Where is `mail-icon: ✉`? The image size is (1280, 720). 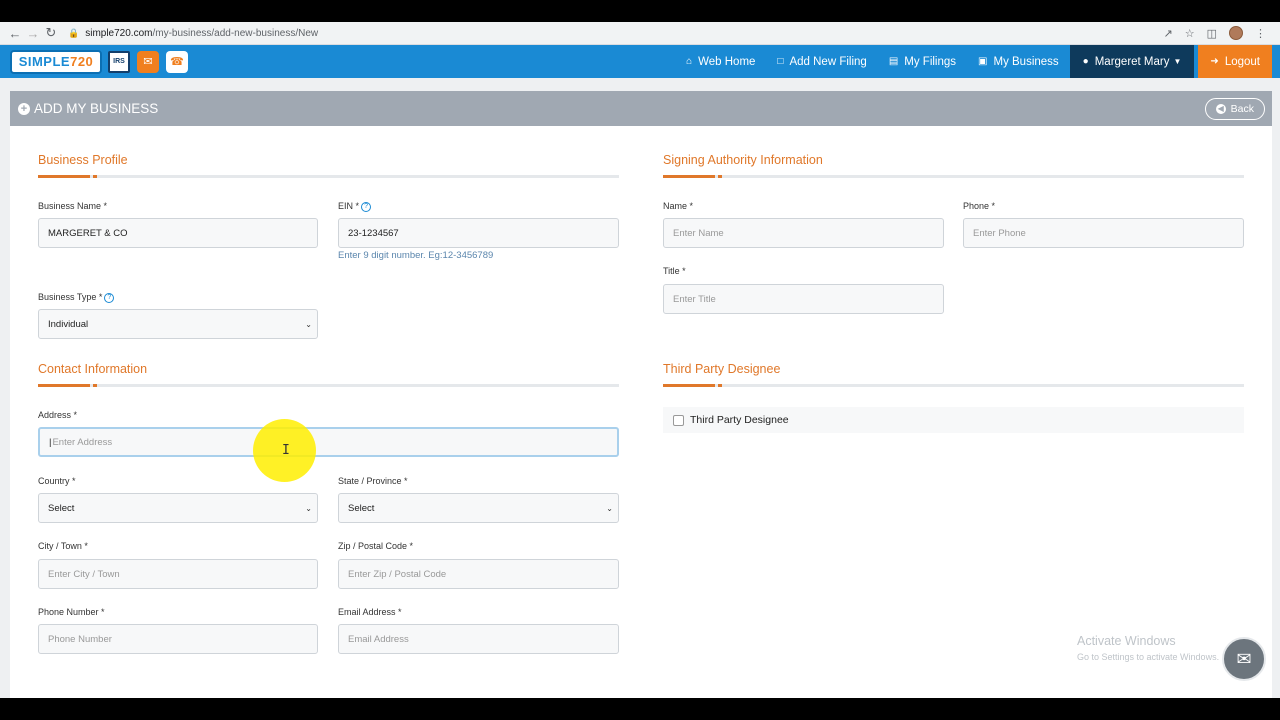
mail-icon: ✉ is located at coordinates (148, 62).